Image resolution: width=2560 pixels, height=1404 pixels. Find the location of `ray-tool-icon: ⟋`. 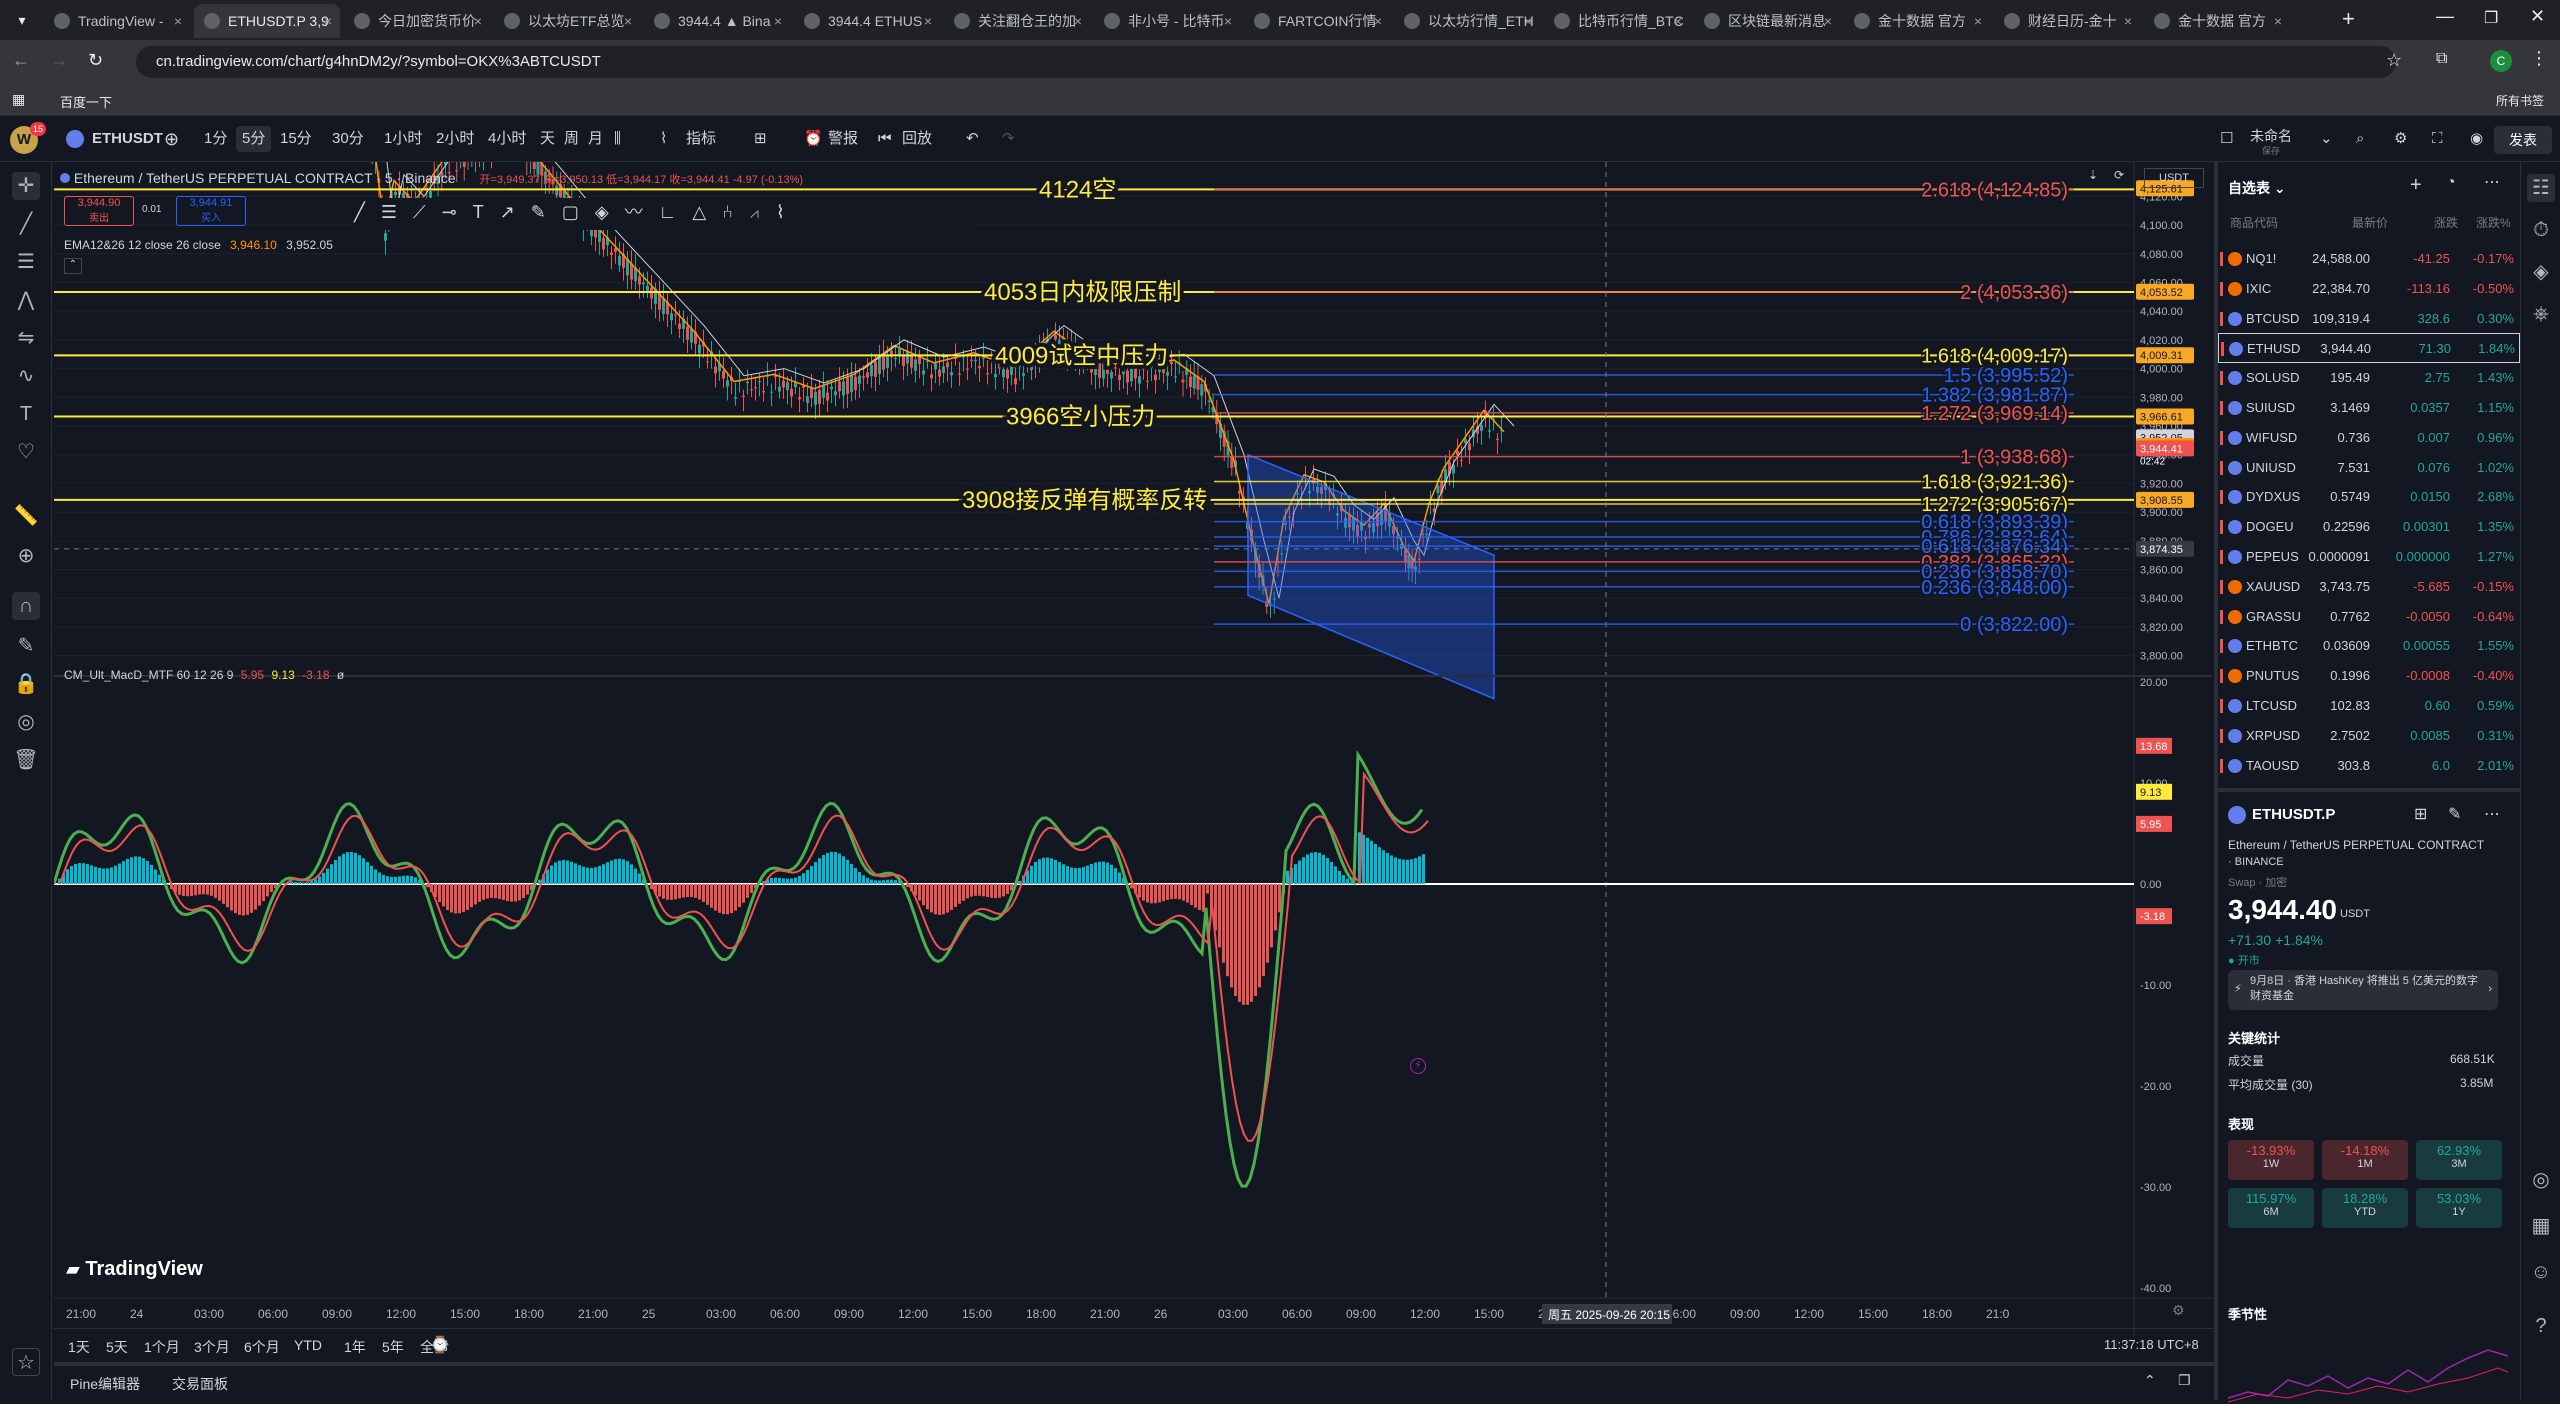

ray-tool-icon: ⟋ is located at coordinates (427, 212).